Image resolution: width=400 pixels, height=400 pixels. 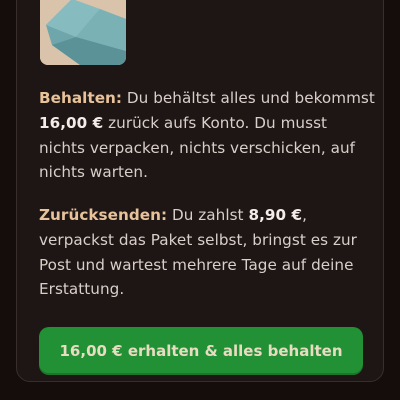 I want to click on folded-towel-icon, so click(x=83, y=32).